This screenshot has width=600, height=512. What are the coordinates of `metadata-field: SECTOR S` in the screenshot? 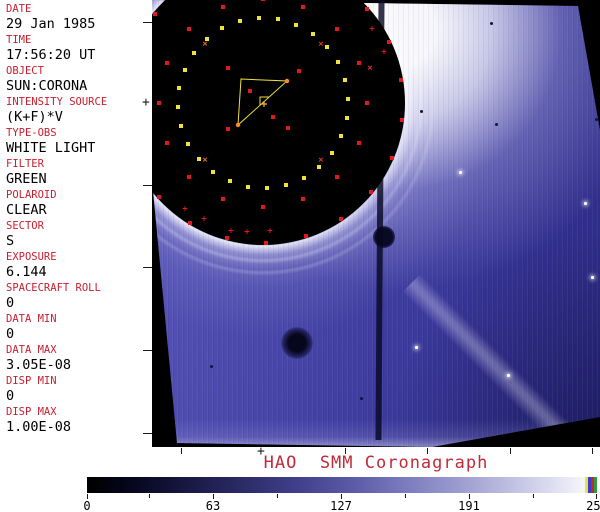 It's located at (79, 235).